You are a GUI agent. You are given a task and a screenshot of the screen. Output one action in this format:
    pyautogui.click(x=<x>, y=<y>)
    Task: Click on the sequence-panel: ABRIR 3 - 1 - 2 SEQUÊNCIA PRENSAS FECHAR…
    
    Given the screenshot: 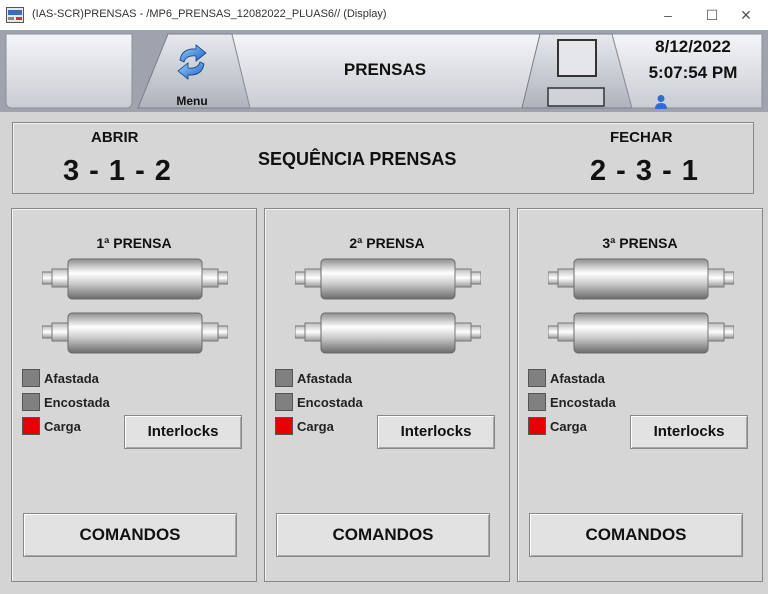 What is the action you would take?
    pyautogui.click(x=383, y=158)
    